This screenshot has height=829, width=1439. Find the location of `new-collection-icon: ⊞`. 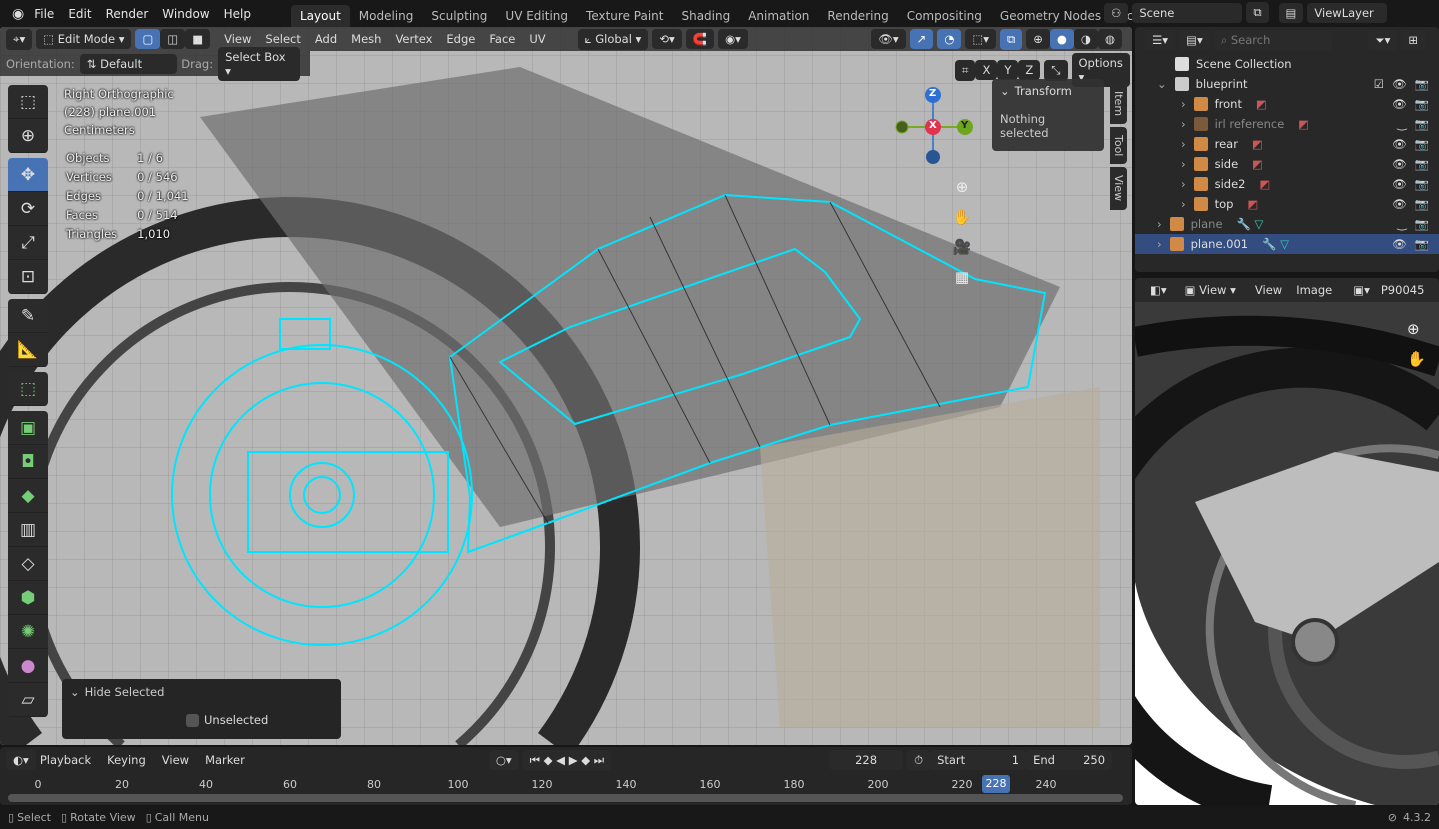

new-collection-icon: ⊞ is located at coordinates (1413, 40).